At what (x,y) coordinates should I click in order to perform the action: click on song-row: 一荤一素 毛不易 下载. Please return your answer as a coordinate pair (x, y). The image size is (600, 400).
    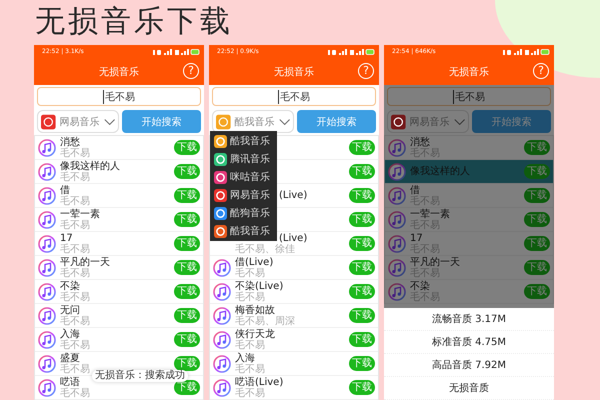
    Looking at the image, I should click on (119, 220).